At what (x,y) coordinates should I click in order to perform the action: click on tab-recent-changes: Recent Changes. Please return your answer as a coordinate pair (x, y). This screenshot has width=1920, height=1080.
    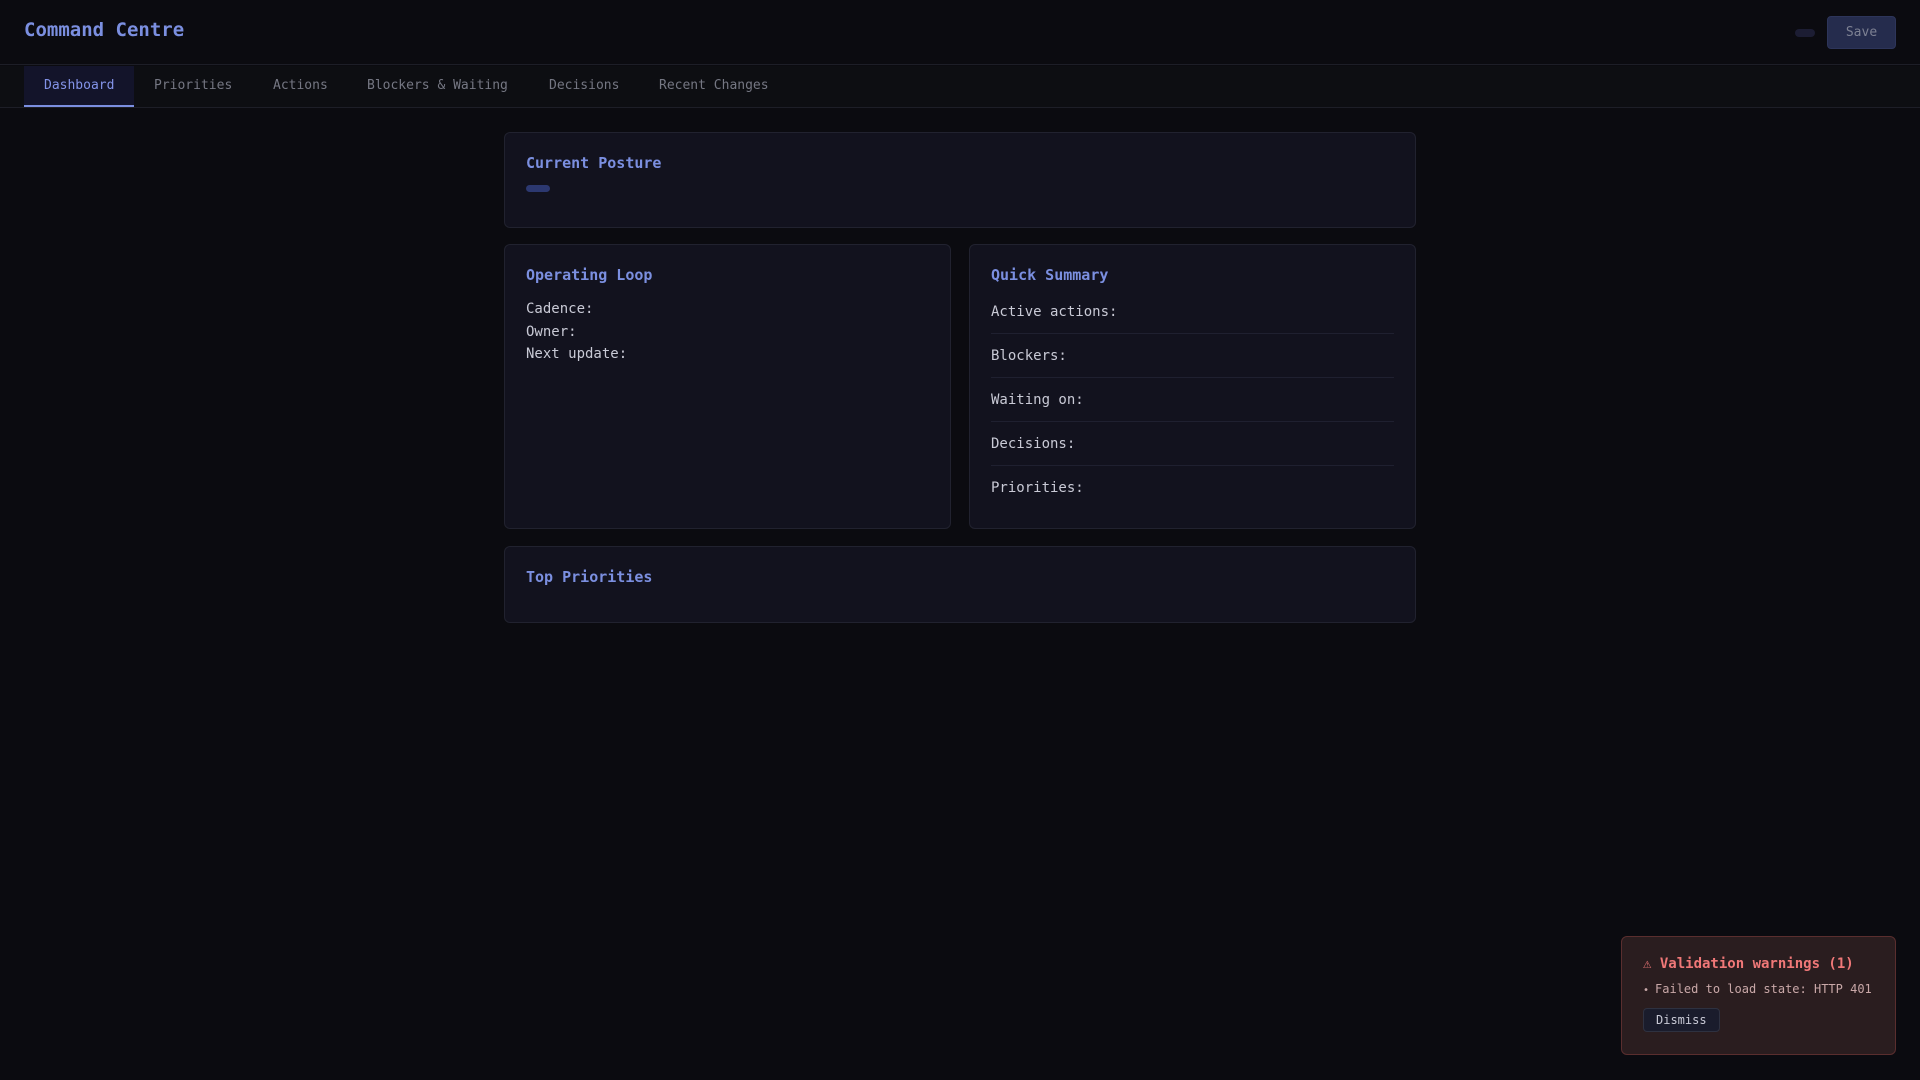
    Looking at the image, I should click on (714, 86).